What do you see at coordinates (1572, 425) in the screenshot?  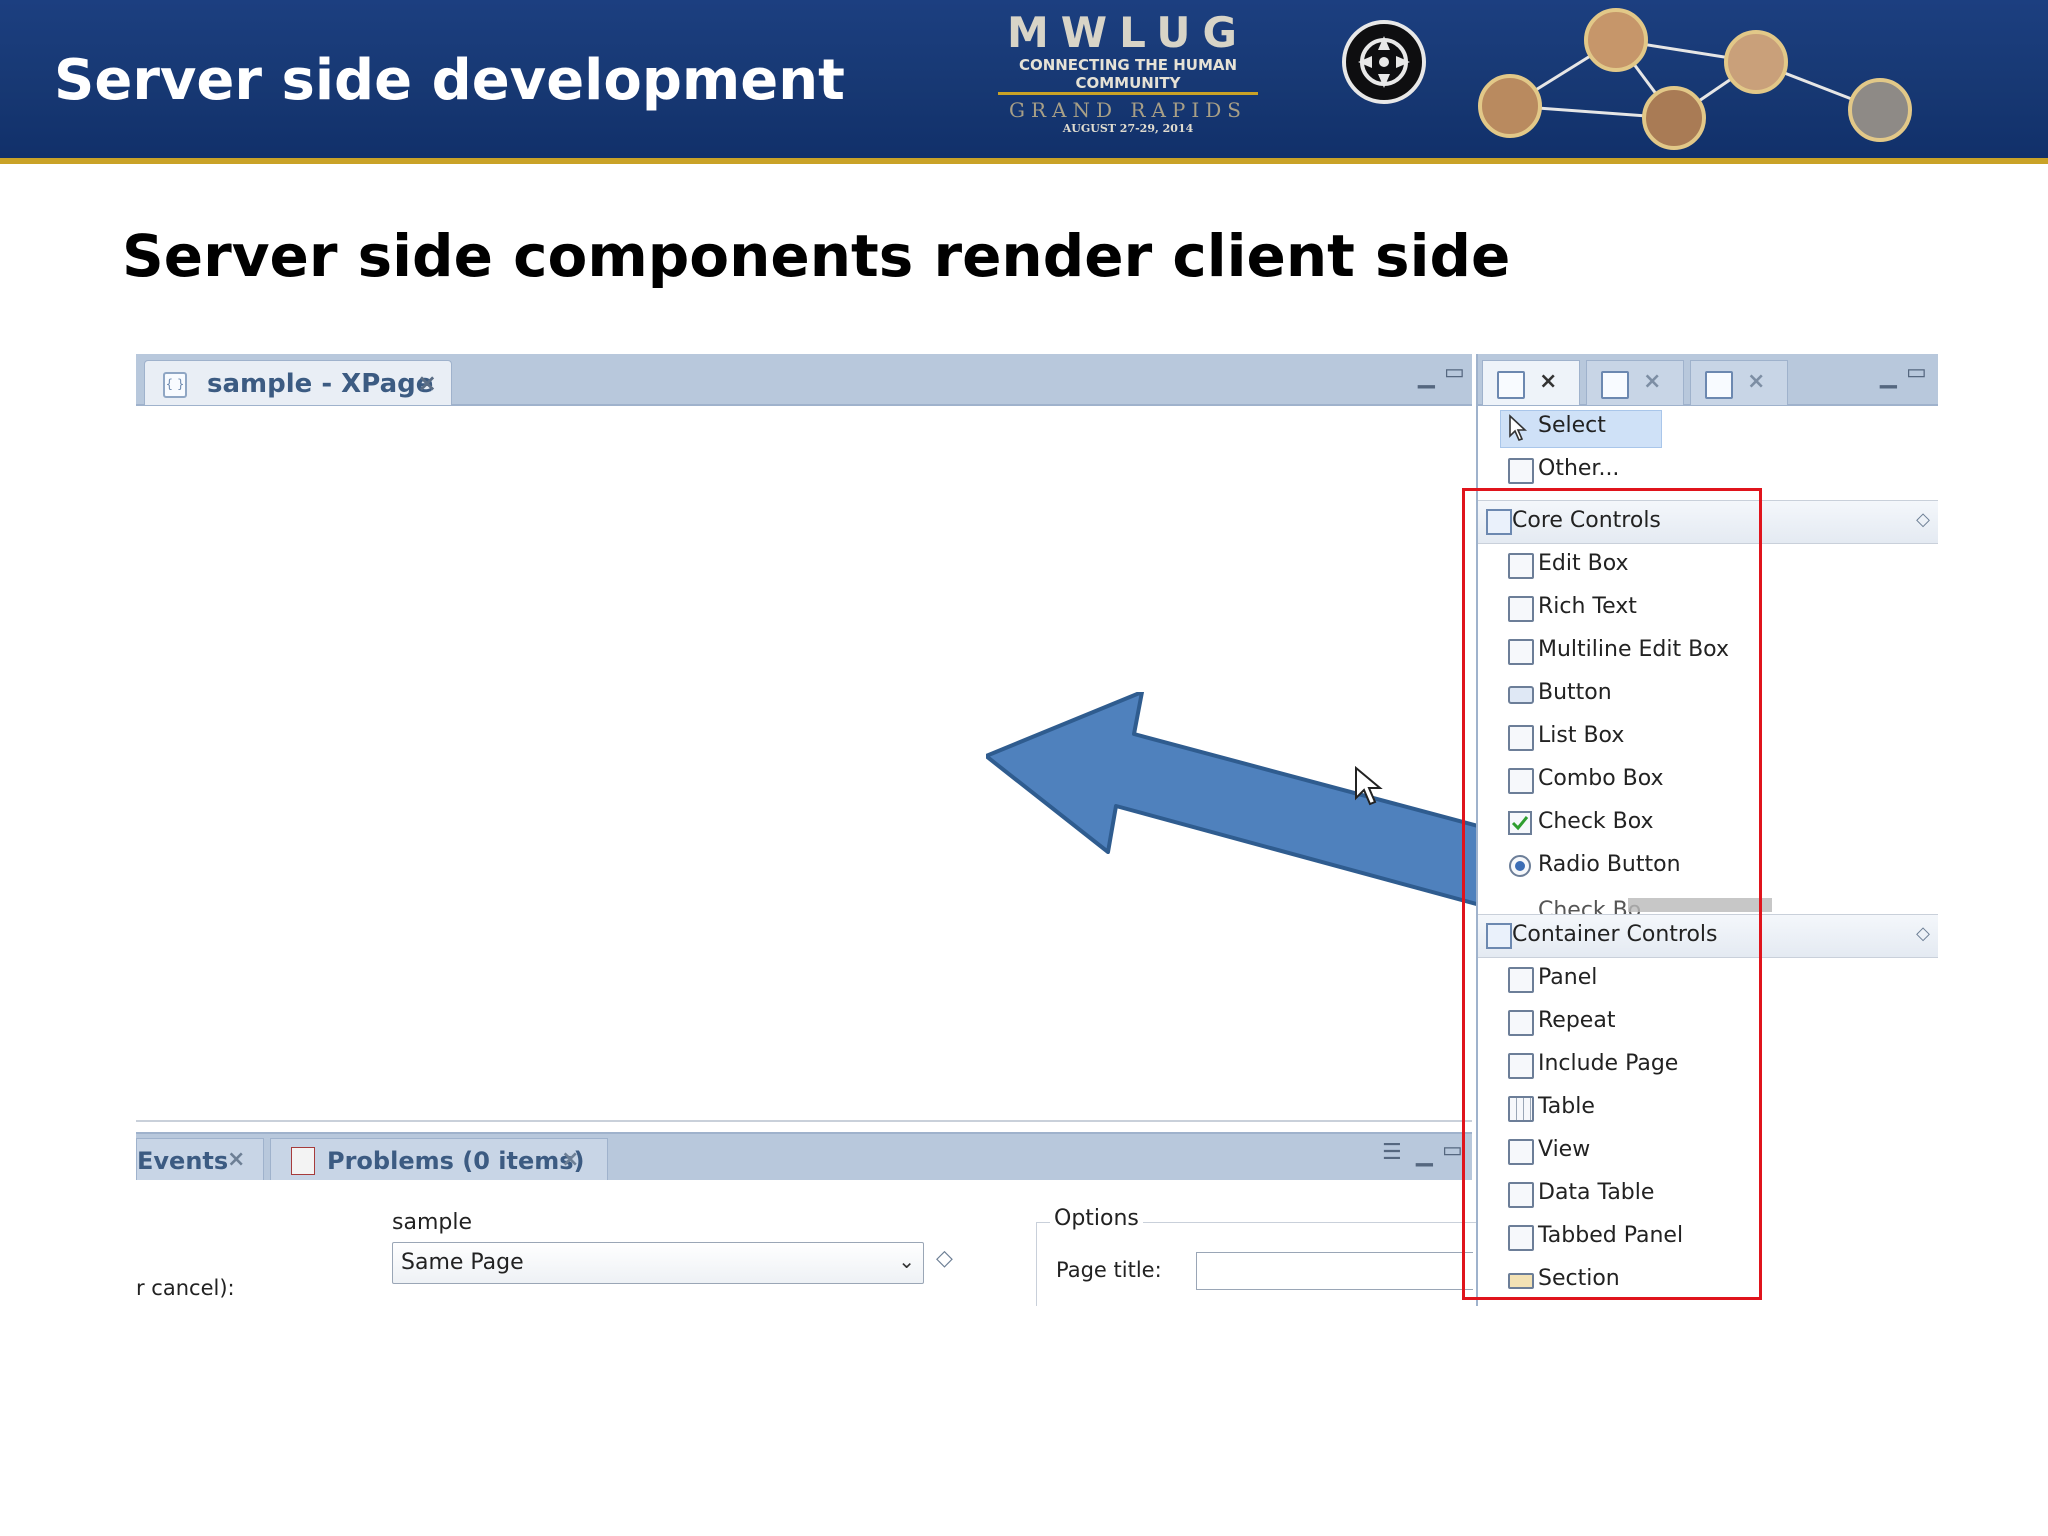 I see `palette-item-label: Select` at bounding box center [1572, 425].